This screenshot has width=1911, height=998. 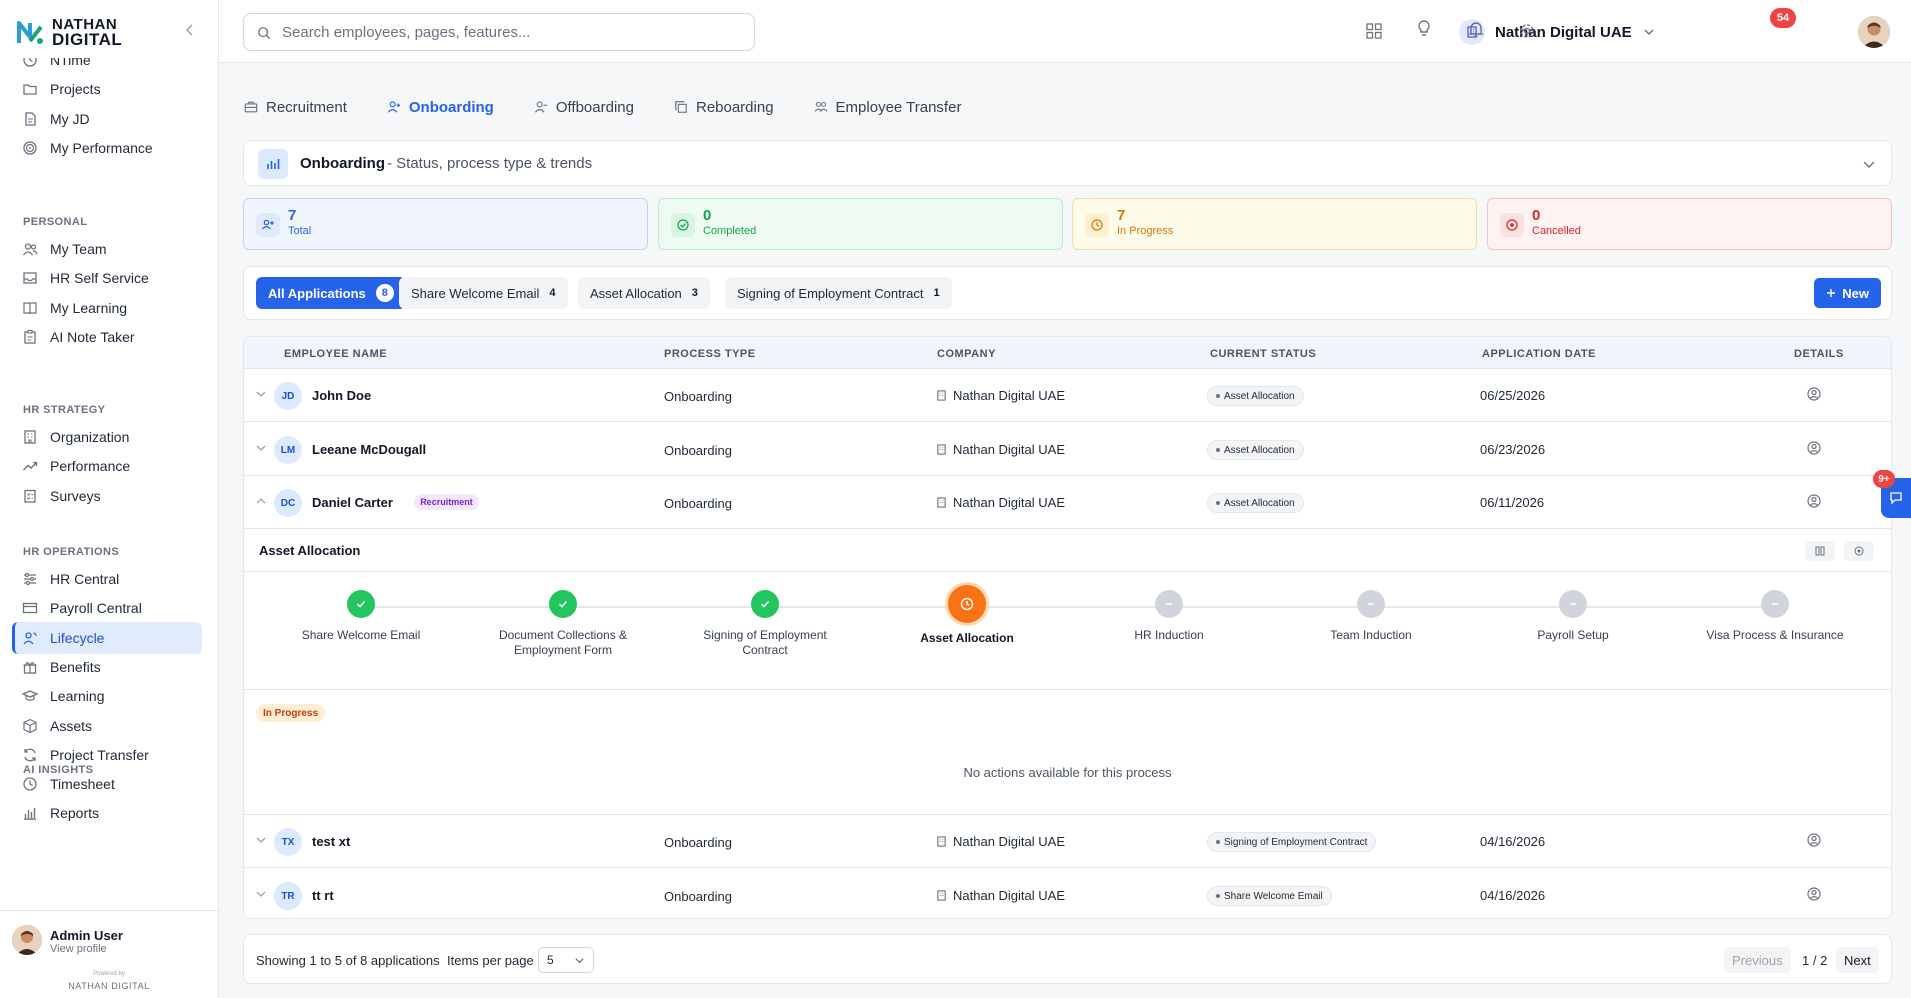 I want to click on stat-cancelled-label: Cancelled, so click(x=1556, y=231).